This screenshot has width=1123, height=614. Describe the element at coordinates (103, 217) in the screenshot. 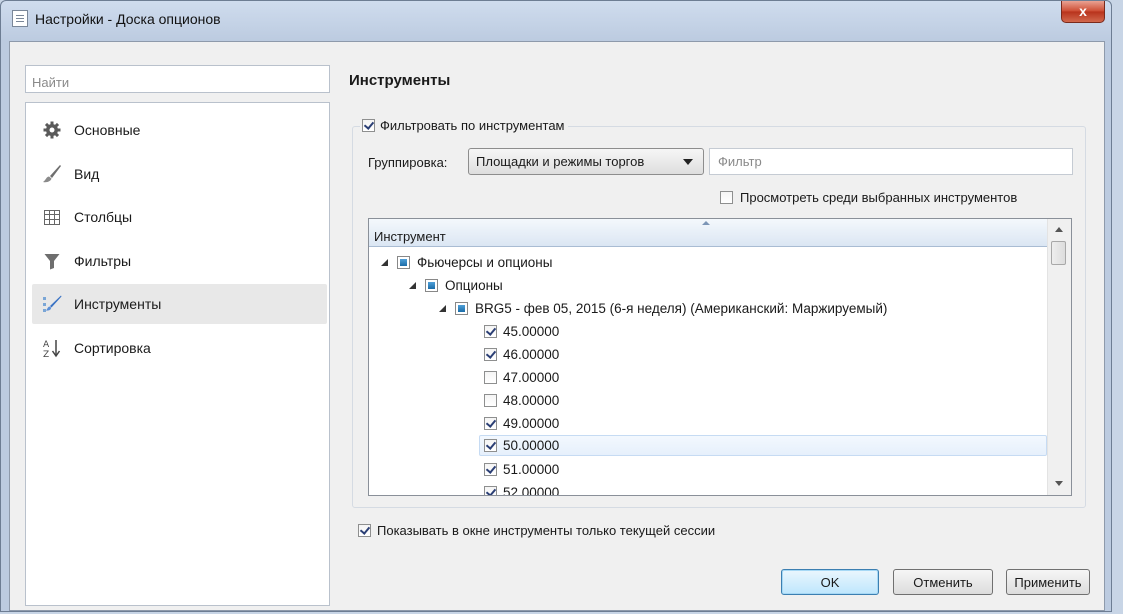

I see `sidebar-item-label: Столбцы` at that location.